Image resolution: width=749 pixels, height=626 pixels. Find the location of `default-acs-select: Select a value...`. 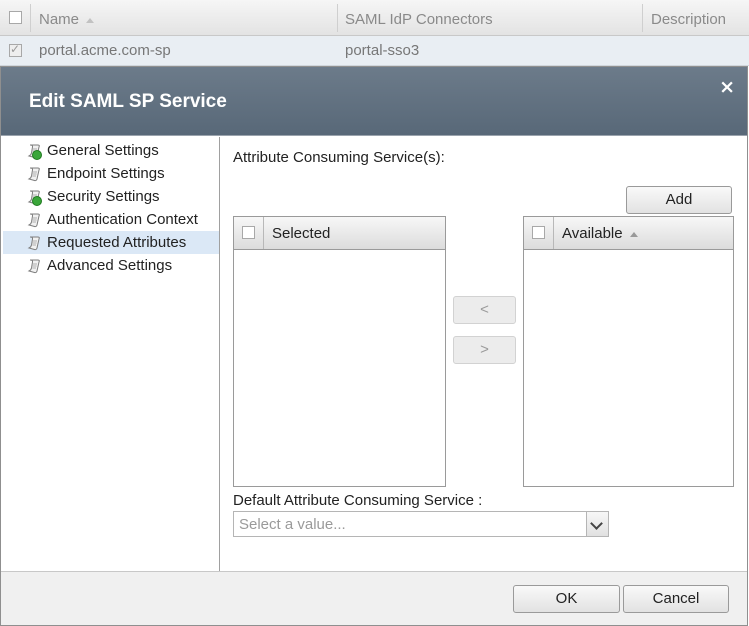

default-acs-select: Select a value... is located at coordinates (421, 524).